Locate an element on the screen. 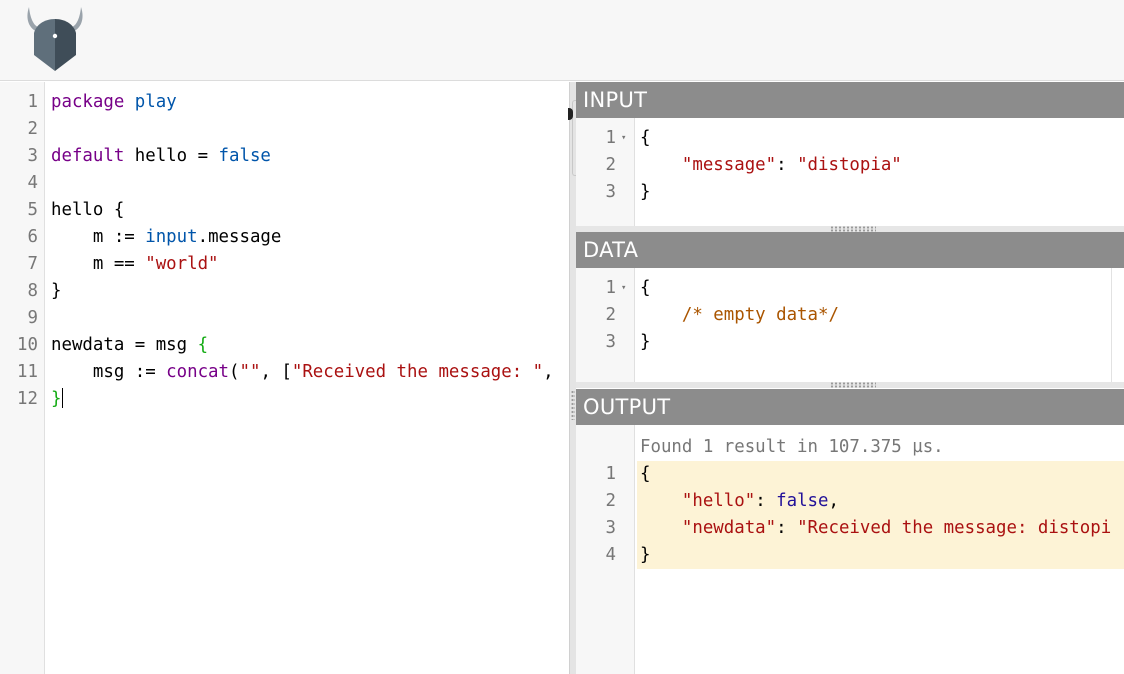 The height and width of the screenshot is (674, 1124). data-editor: 1 ▾{2 /* empty data*/3} is located at coordinates (850, 325).